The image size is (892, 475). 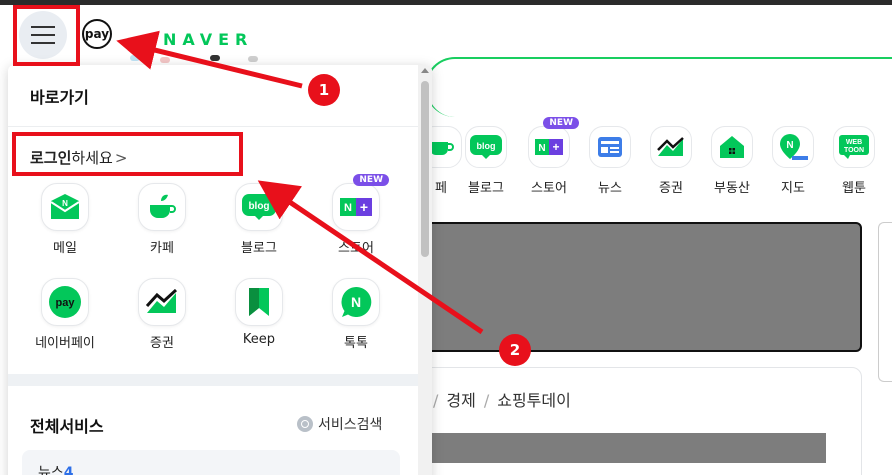 What do you see at coordinates (370, 257) in the screenshot?
I see `arrow-to-login` at bounding box center [370, 257].